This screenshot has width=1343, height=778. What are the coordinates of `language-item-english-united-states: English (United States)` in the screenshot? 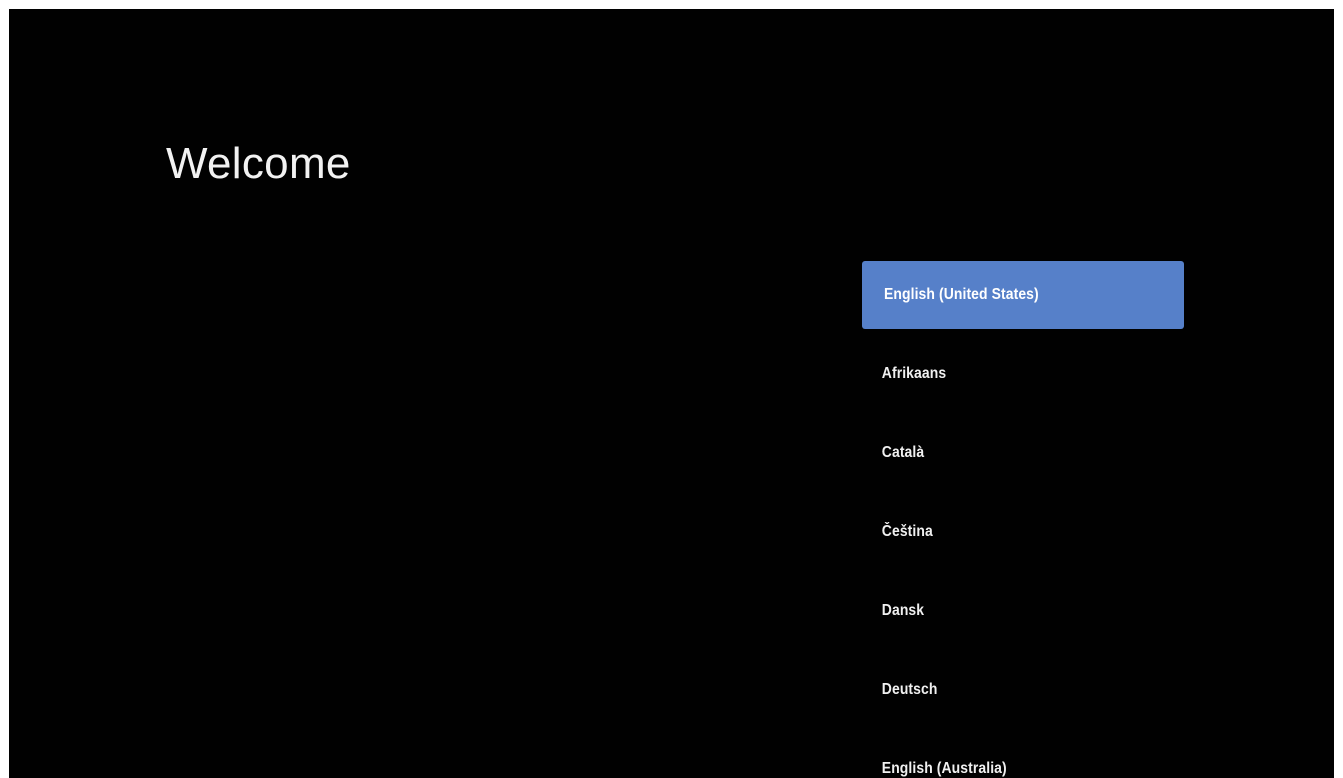 It's located at (1023, 295).